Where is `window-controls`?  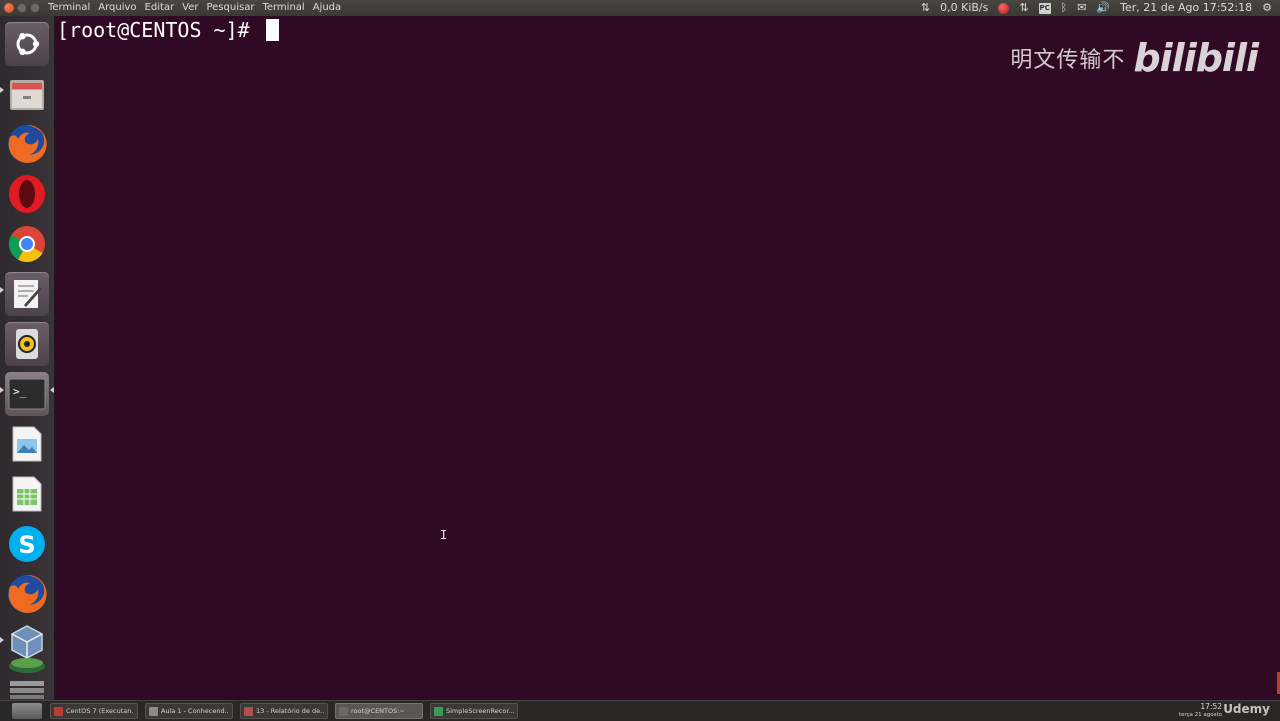 window-controls is located at coordinates (22, 8).